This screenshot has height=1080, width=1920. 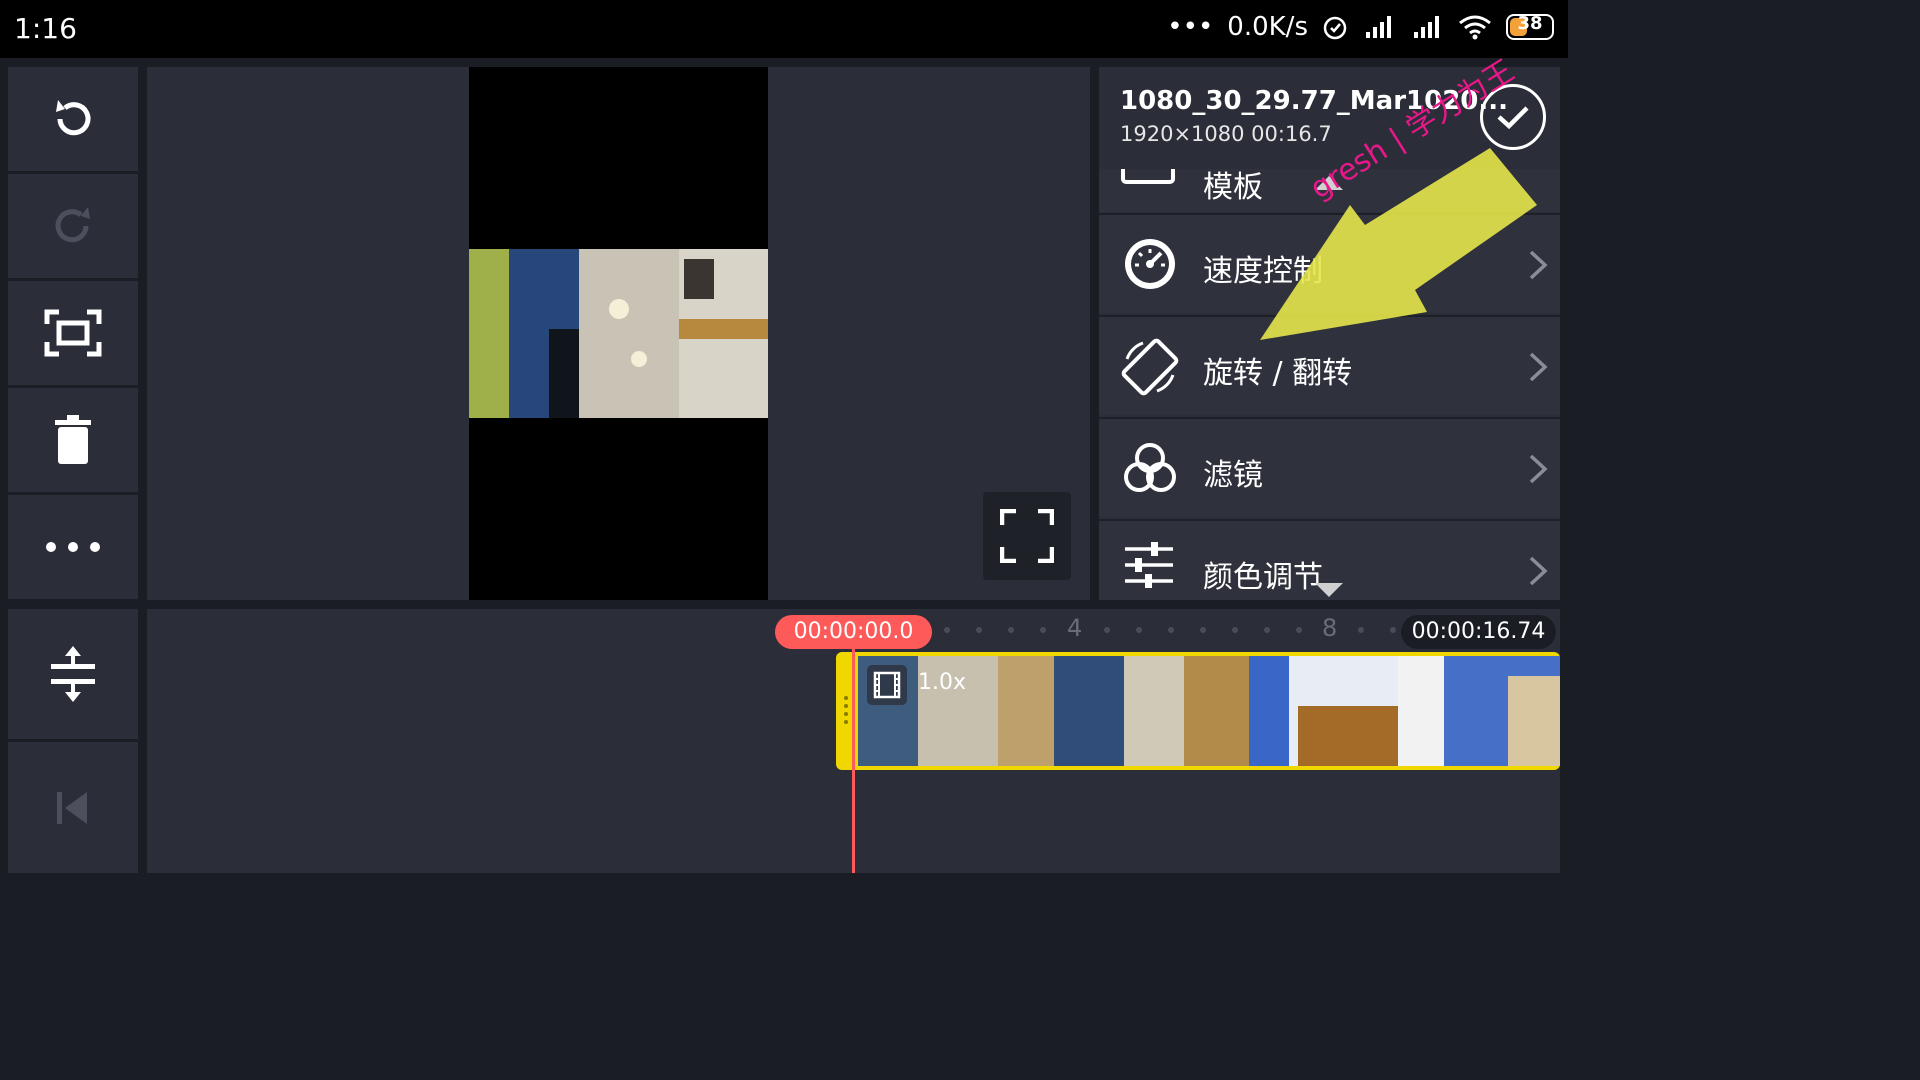 I want to click on filter-icon, so click(x=1150, y=467).